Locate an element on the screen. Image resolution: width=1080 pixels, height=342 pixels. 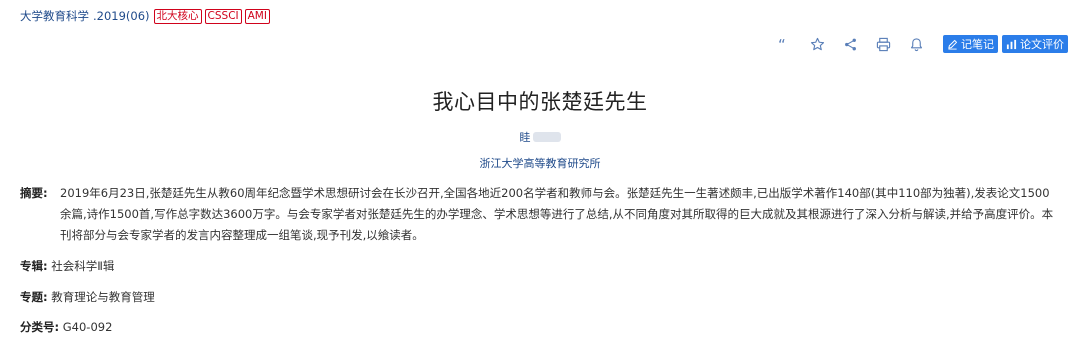
bell-icon is located at coordinates (916, 44).